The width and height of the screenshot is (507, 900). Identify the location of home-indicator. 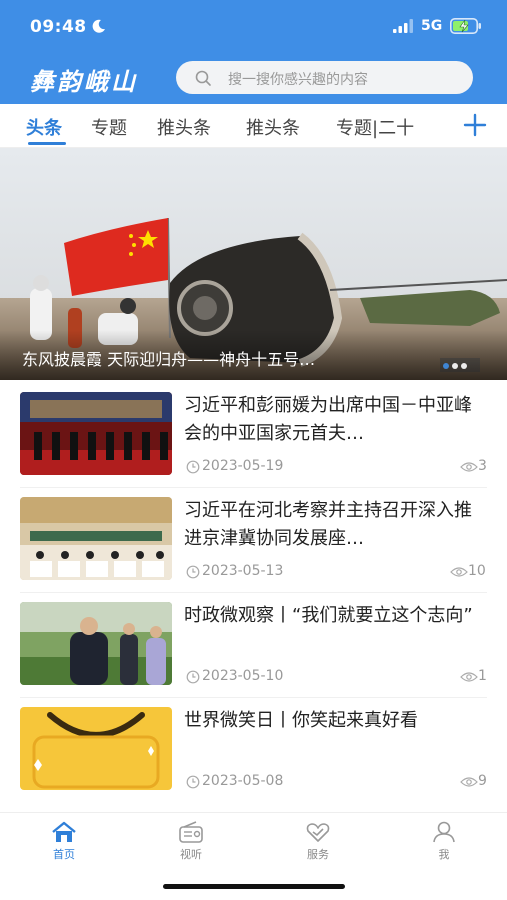
(254, 886).